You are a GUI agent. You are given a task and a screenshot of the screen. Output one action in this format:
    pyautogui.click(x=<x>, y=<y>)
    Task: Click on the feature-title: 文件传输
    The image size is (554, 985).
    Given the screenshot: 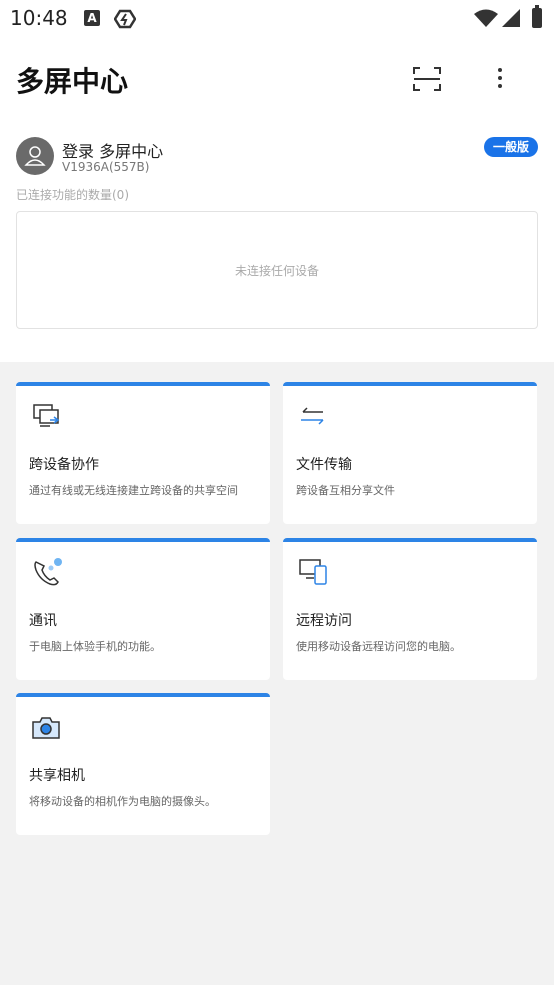 What is the action you would take?
    pyautogui.click(x=324, y=465)
    